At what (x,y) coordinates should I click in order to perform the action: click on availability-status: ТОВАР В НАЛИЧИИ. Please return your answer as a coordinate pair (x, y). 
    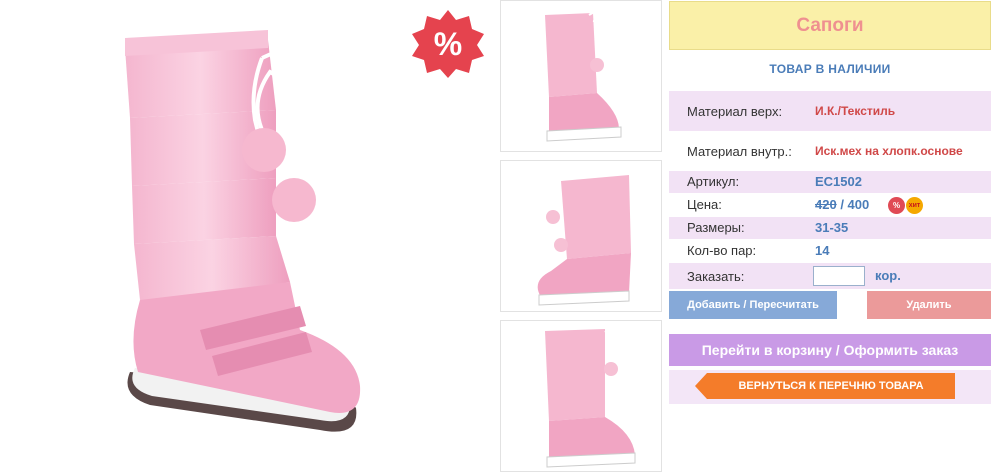
    Looking at the image, I should click on (830, 69).